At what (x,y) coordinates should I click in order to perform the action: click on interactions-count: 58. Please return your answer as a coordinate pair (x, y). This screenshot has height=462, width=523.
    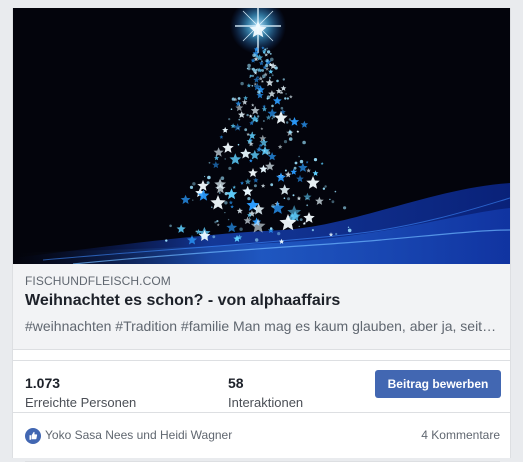
    Looking at the image, I should click on (236, 383).